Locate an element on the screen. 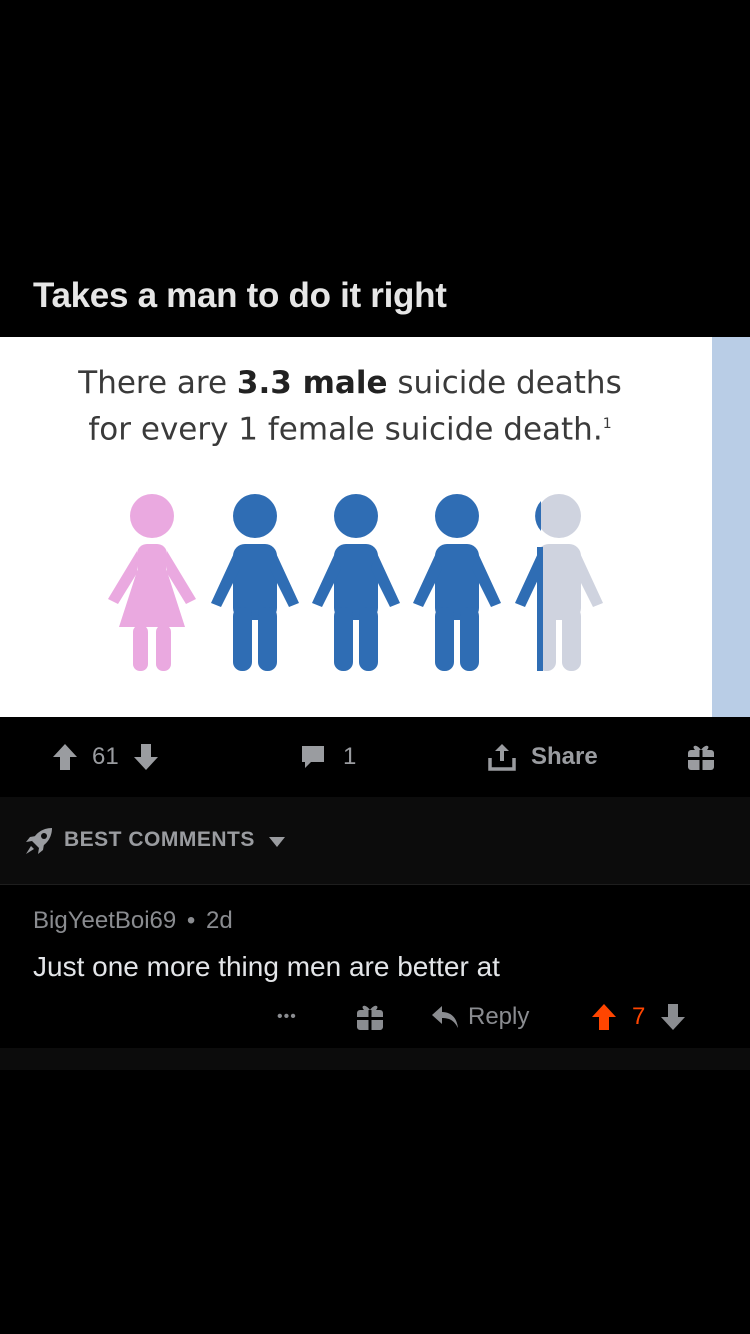 This screenshot has width=750, height=1334. comment-count: 1 is located at coordinates (350, 756).